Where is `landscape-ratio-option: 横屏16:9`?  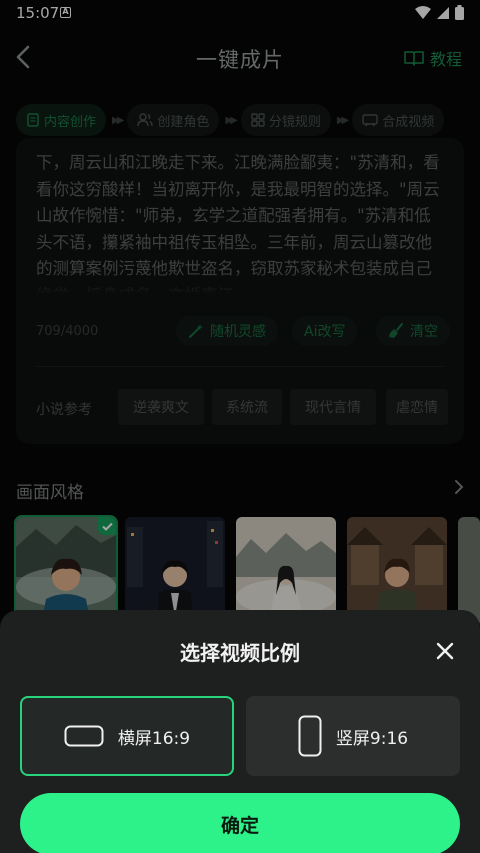
landscape-ratio-option: 横屏16:9 is located at coordinates (127, 736).